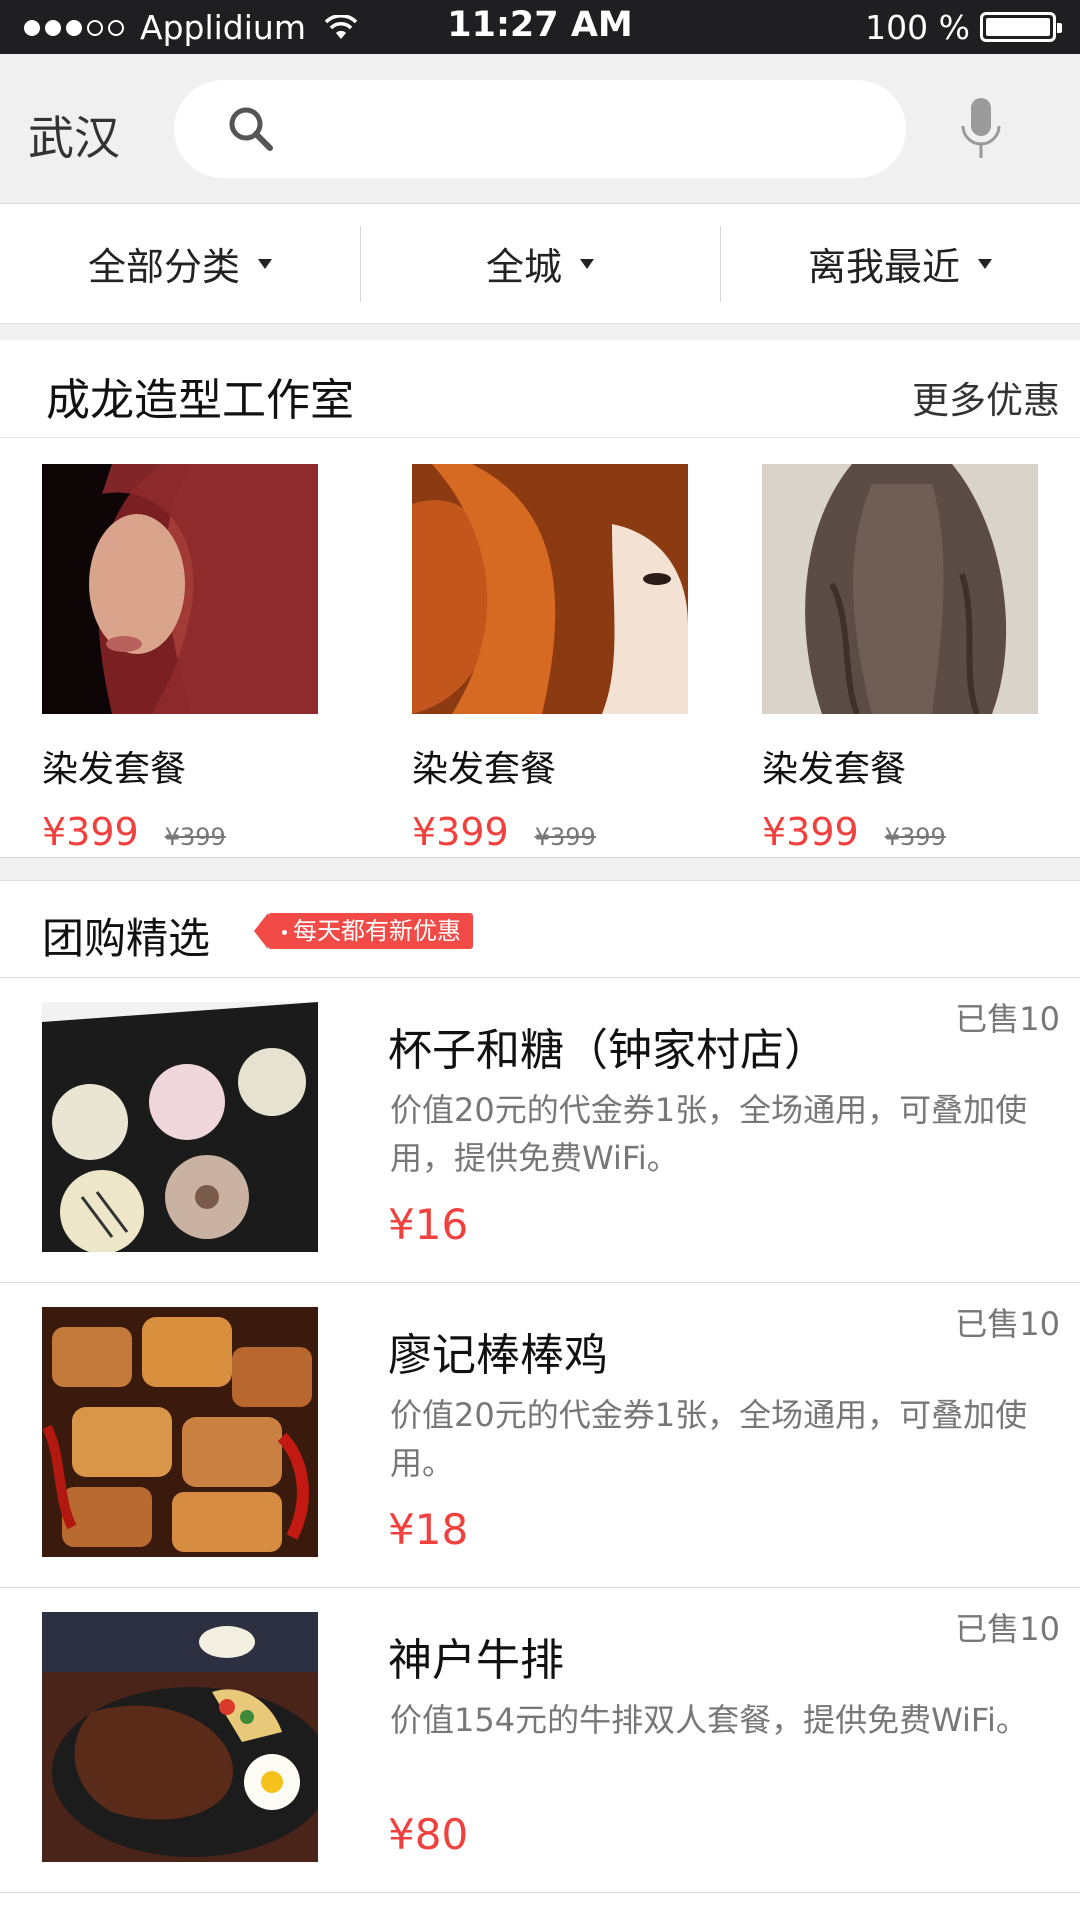 The image size is (1080, 1920). Describe the element at coordinates (200, 396) in the screenshot. I see `shop-name: 成龙造型工作室` at that location.